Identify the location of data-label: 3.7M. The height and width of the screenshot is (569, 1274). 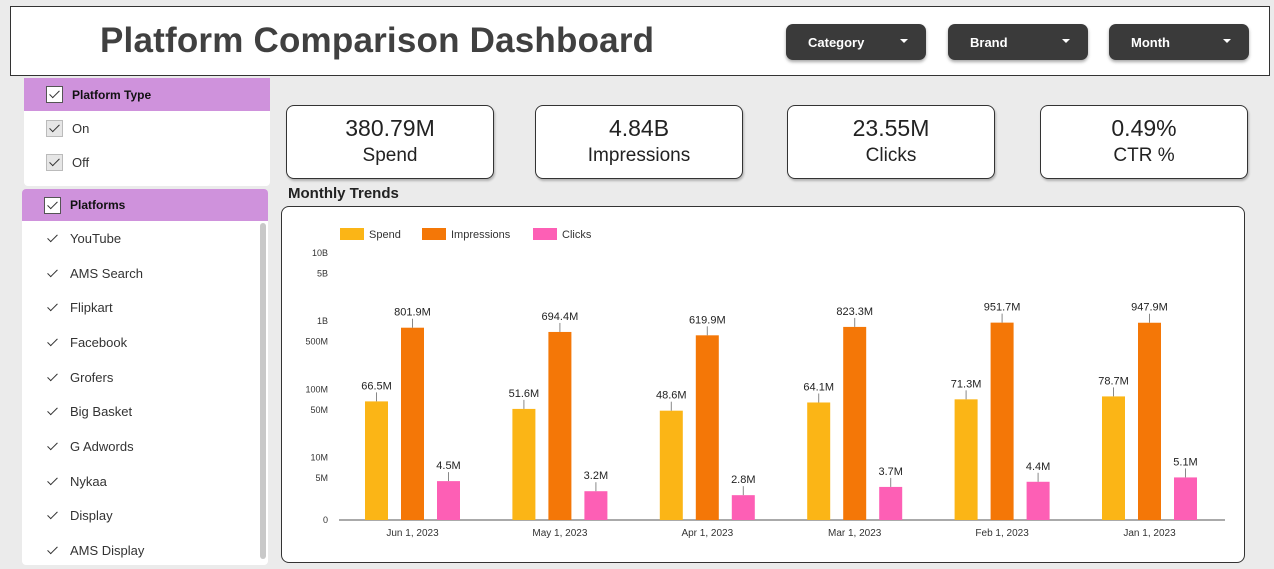
(890, 472).